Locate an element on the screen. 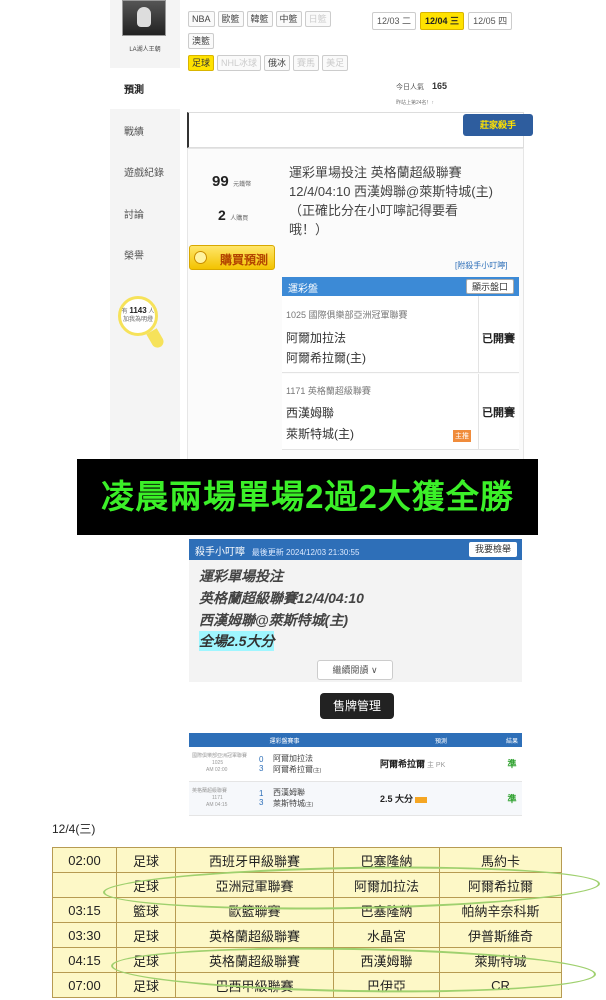  buyers-value: 2 is located at coordinates (222, 215).